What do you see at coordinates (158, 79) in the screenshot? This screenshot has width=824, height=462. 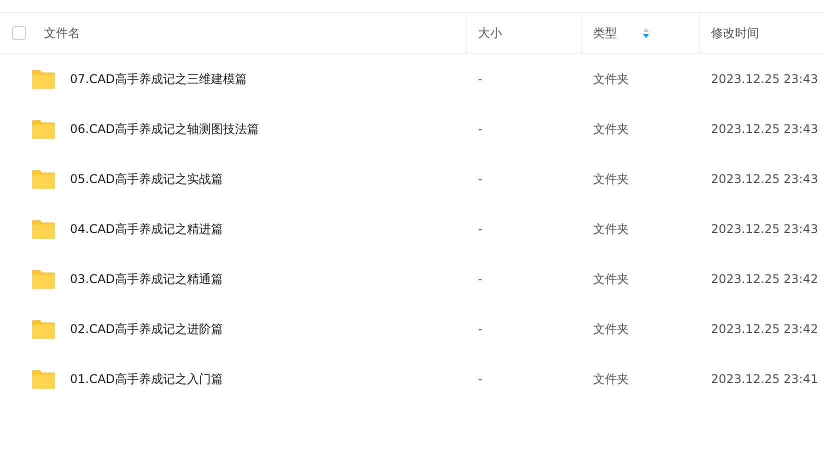 I see `file-name: 07.CAD高手养成记之三维建模篇` at bounding box center [158, 79].